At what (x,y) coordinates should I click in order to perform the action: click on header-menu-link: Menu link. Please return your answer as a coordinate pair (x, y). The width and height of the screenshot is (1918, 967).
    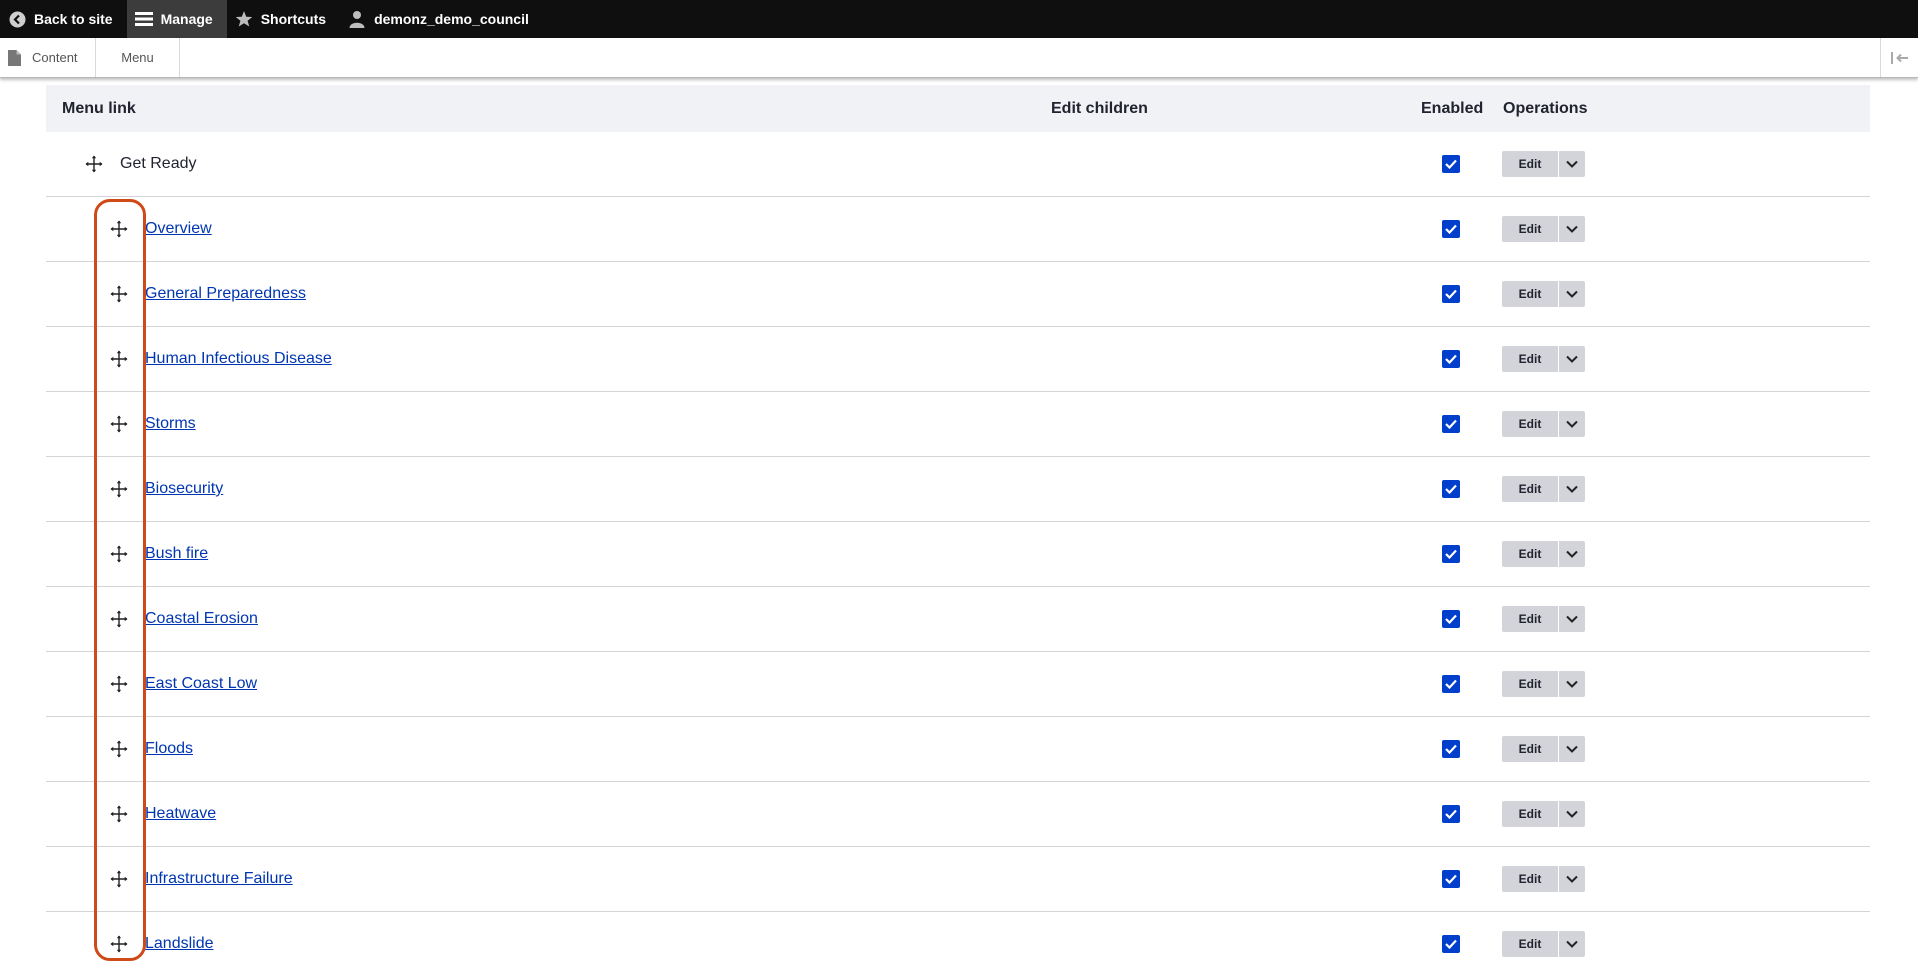
    Looking at the image, I should click on (99, 108).